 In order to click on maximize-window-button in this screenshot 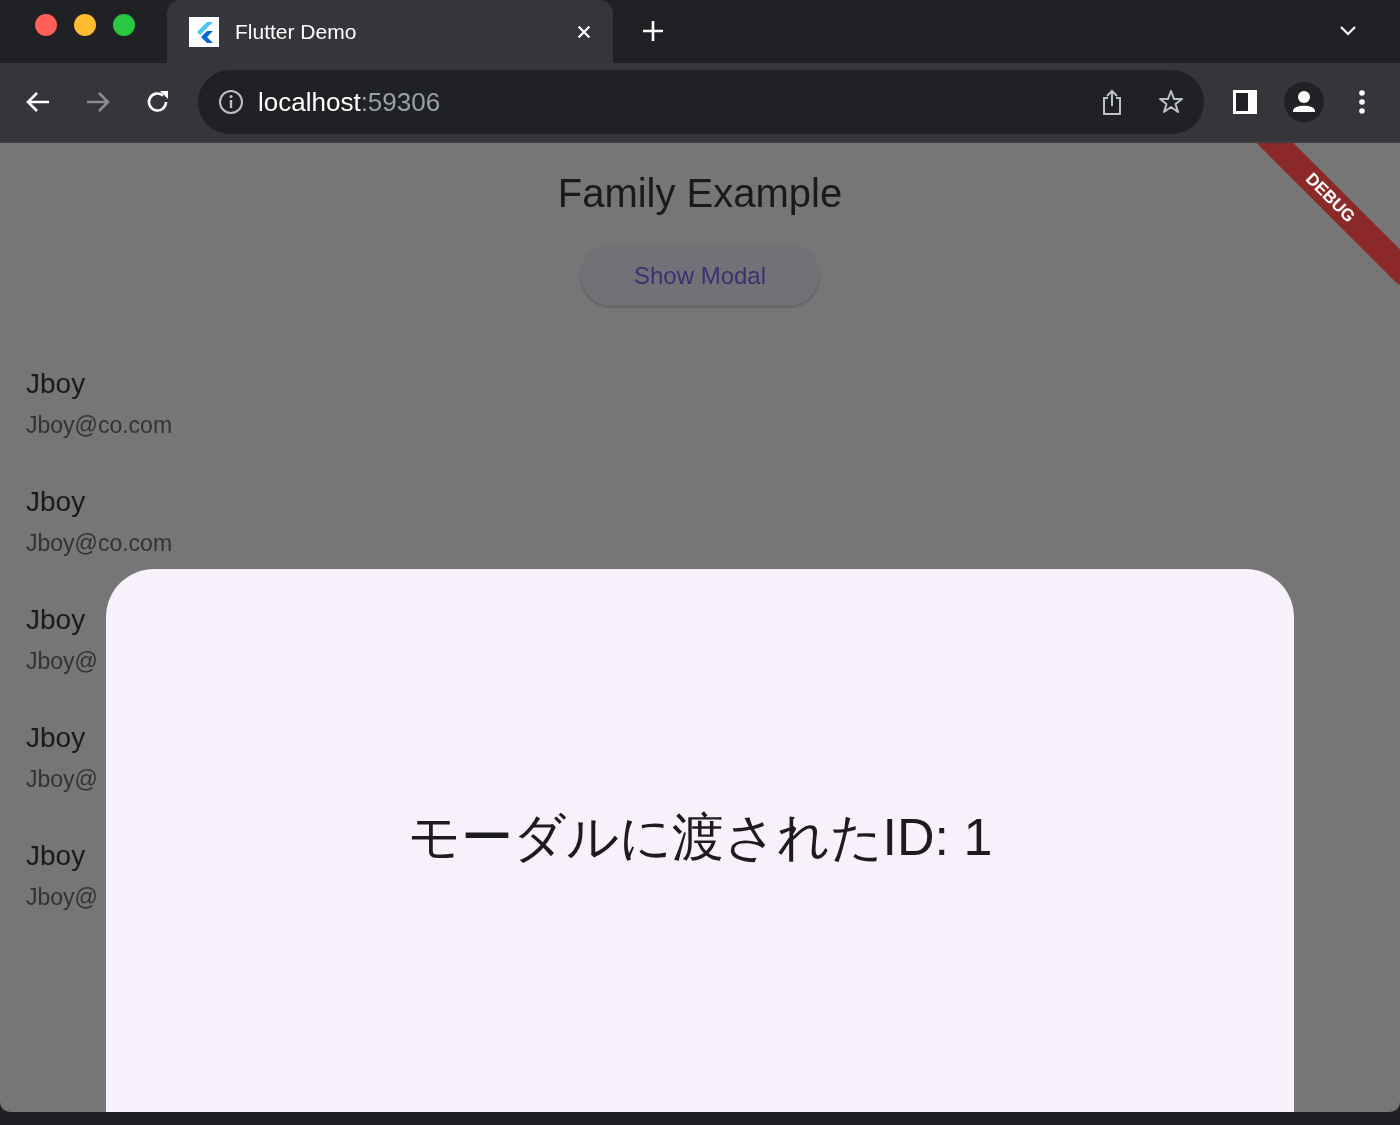, I will do `click(124, 25)`.